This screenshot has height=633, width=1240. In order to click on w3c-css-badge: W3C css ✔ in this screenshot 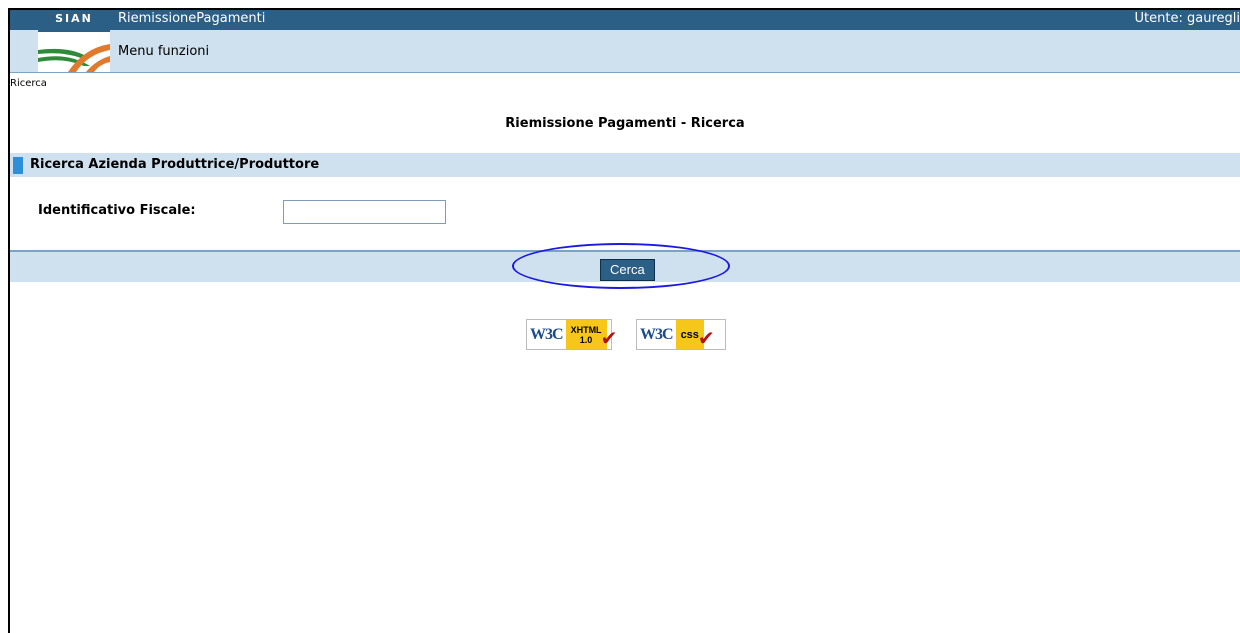, I will do `click(681, 334)`.